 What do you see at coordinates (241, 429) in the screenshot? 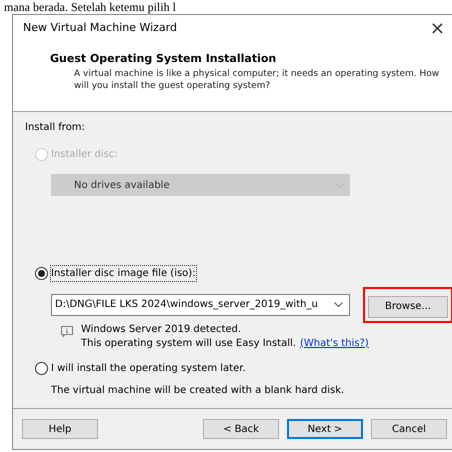
I see `dialog-button: < Back` at bounding box center [241, 429].